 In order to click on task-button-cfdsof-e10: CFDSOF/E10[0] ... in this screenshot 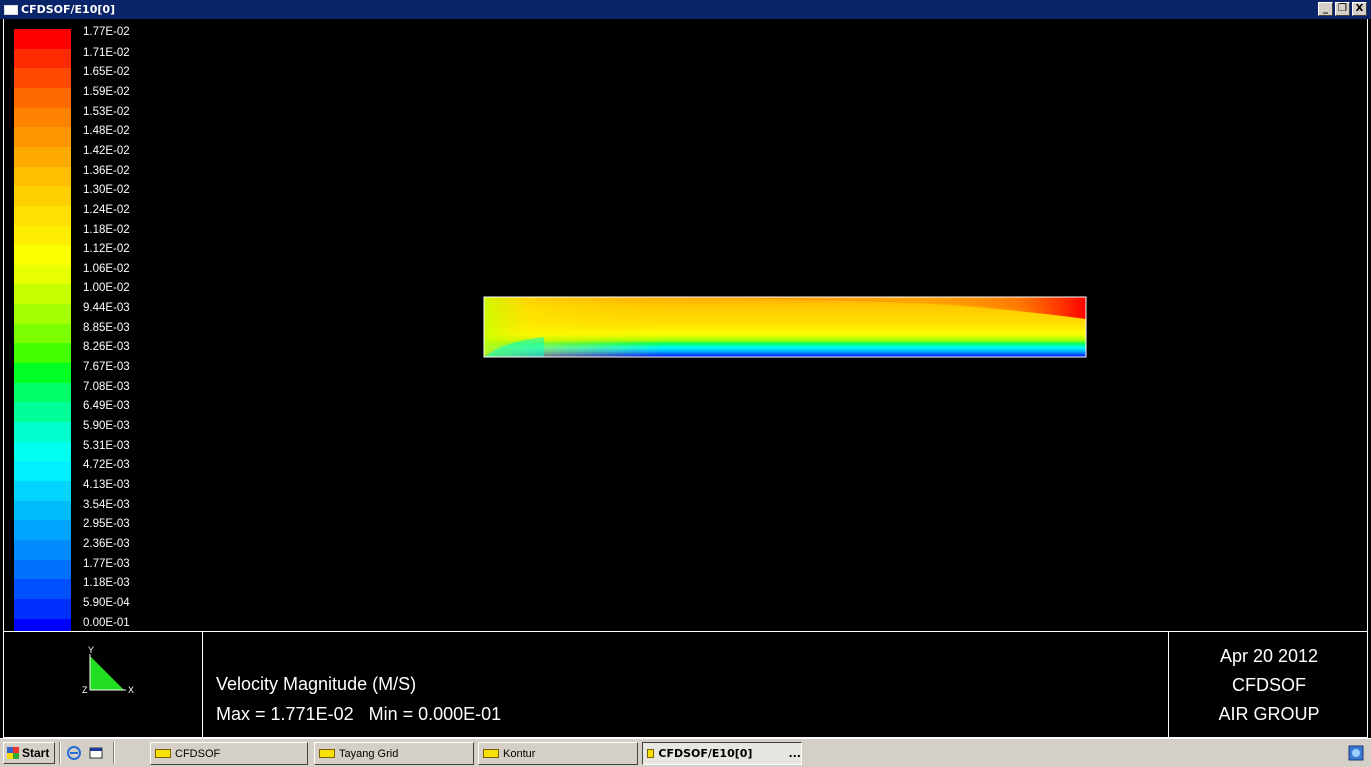, I will do `click(722, 753)`.